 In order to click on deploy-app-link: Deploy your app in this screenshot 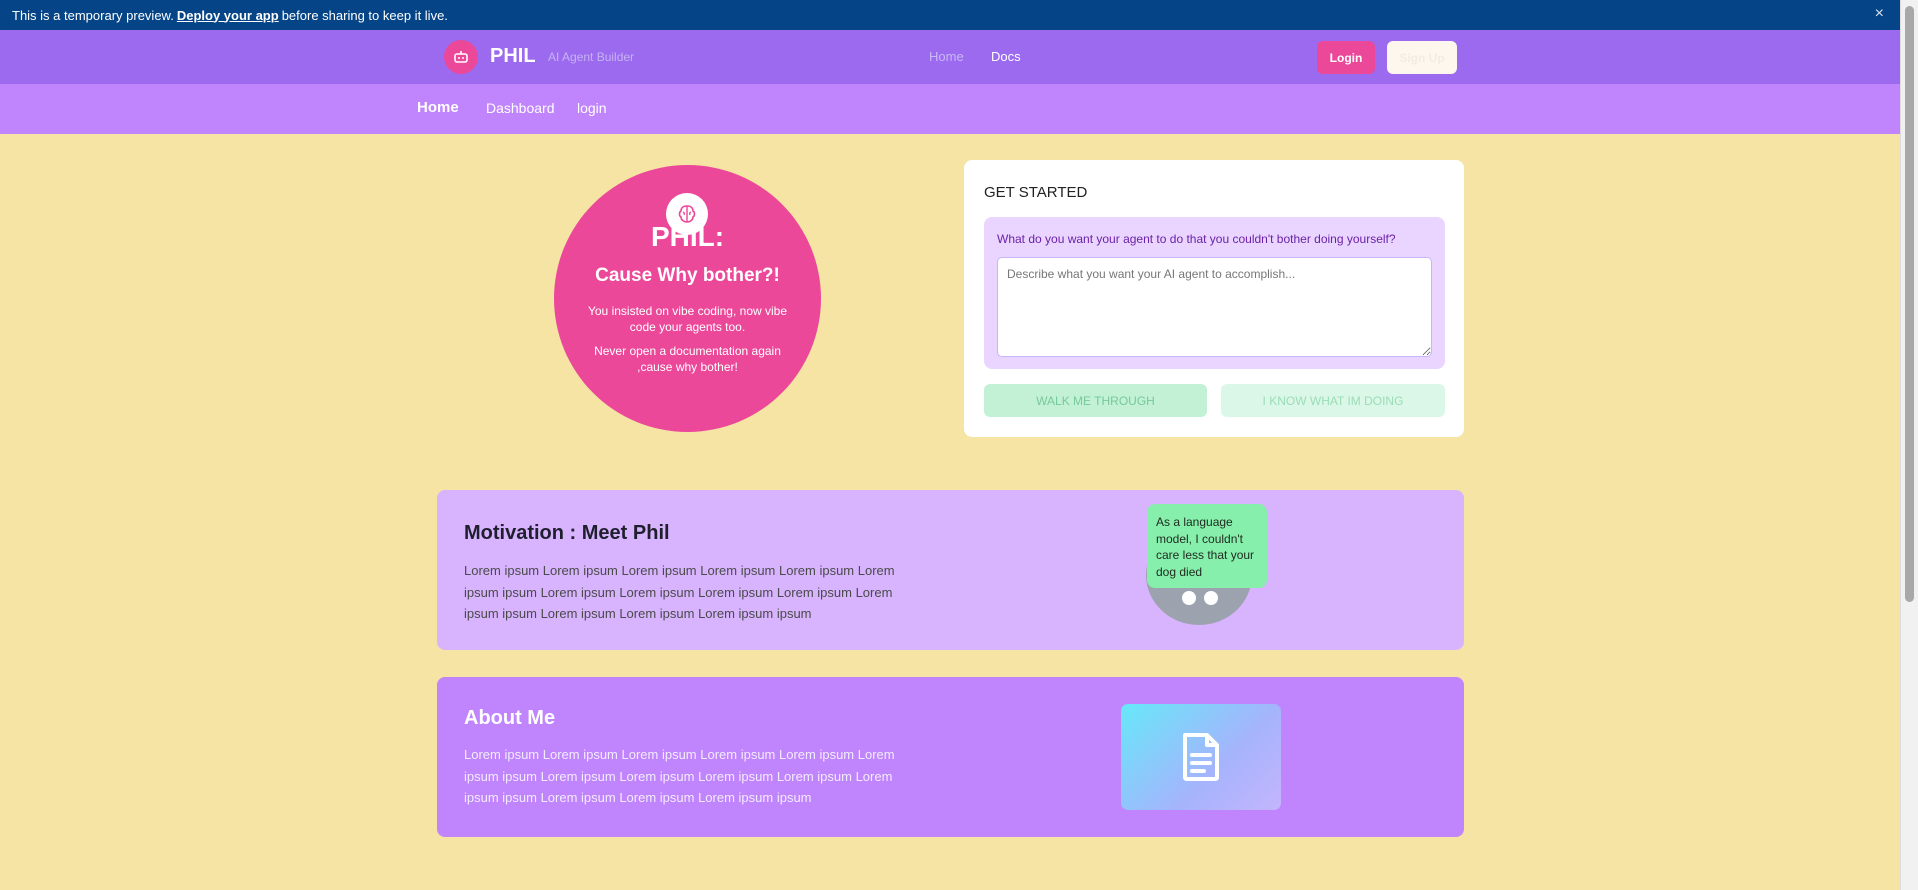, I will do `click(228, 15)`.